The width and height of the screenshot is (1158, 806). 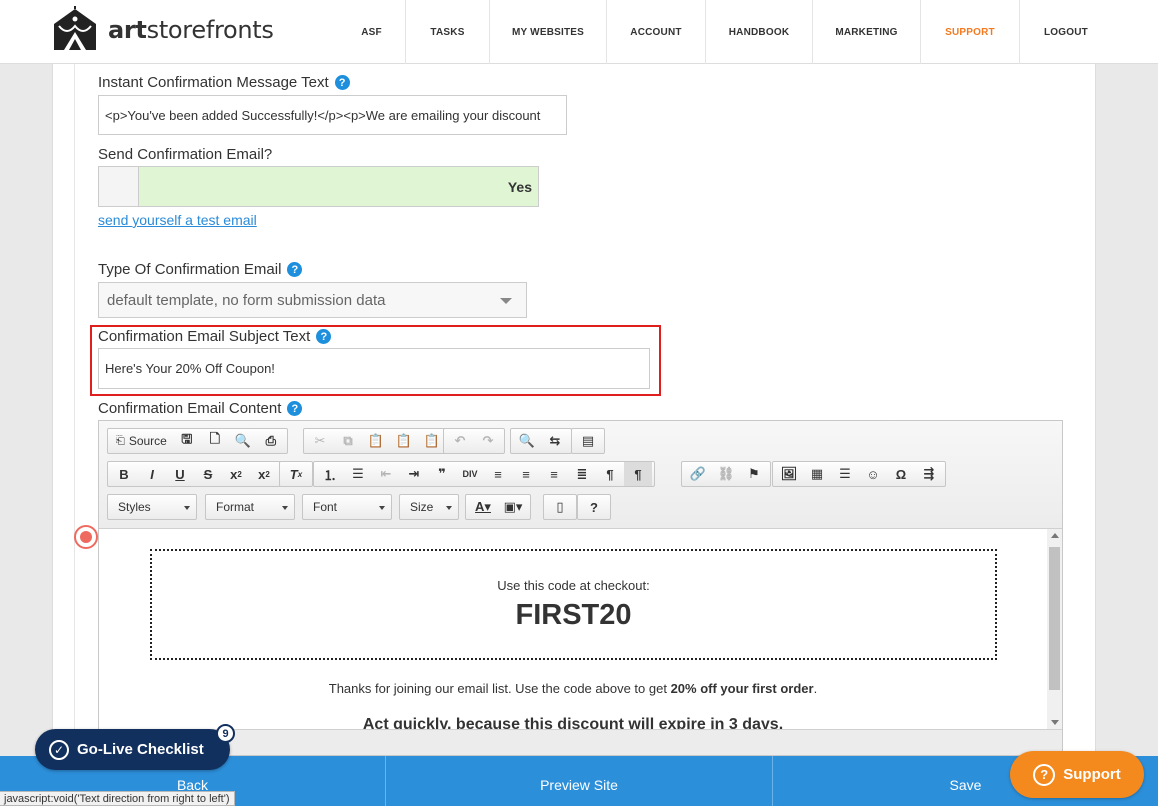 I want to click on support-label: Support, so click(x=1092, y=774).